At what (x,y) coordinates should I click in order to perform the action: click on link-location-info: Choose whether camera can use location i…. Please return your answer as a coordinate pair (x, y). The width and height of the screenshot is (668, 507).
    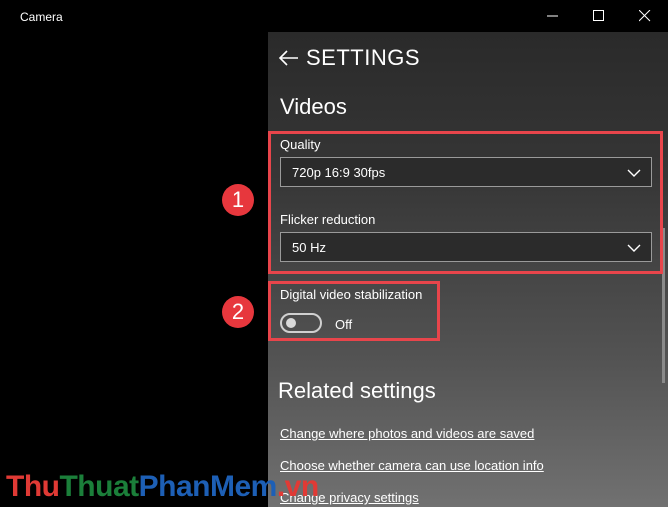
    Looking at the image, I should click on (412, 465).